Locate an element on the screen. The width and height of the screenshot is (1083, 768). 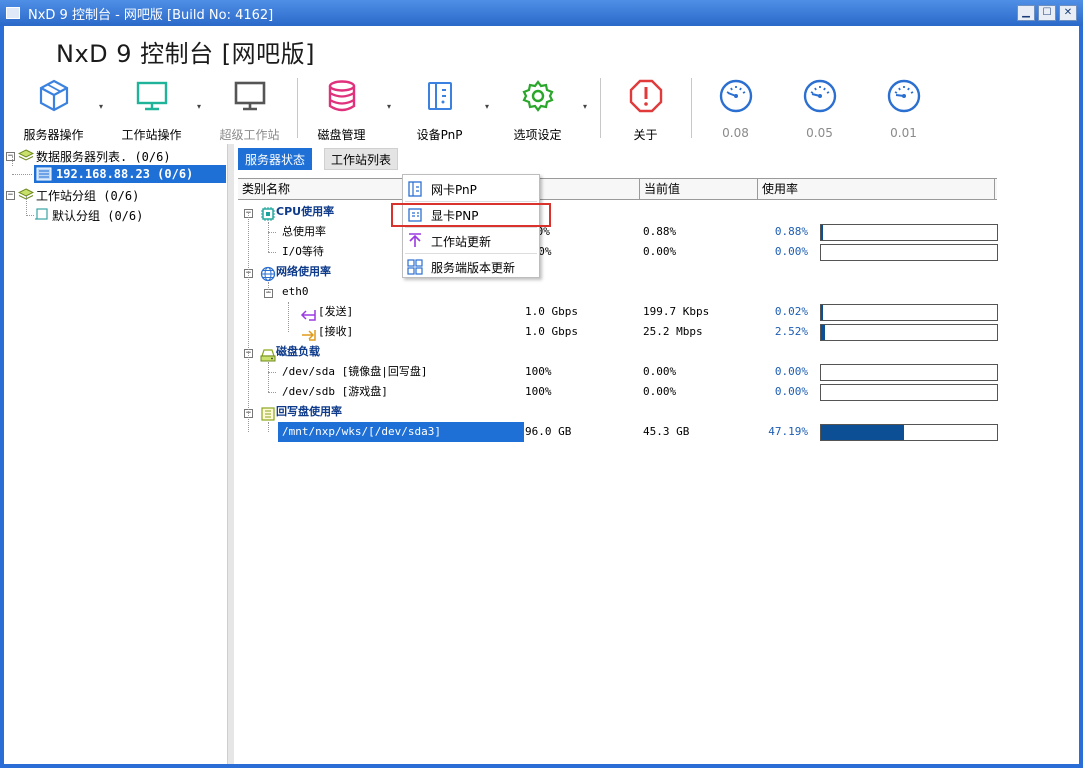
load-gauge-1: 0.08 is located at coordinates (735, 108).